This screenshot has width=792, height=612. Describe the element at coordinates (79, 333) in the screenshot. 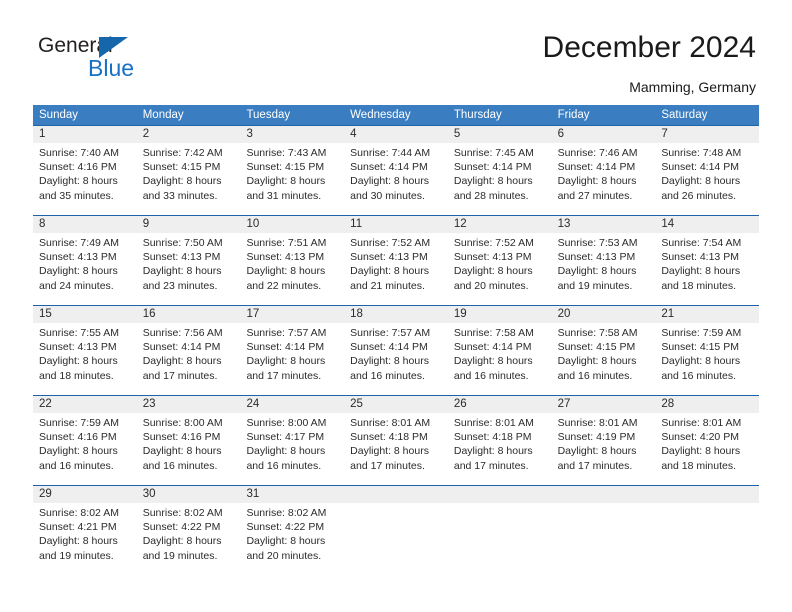

I see `sunrise-text: Sunrise: 7:55 AM` at that location.